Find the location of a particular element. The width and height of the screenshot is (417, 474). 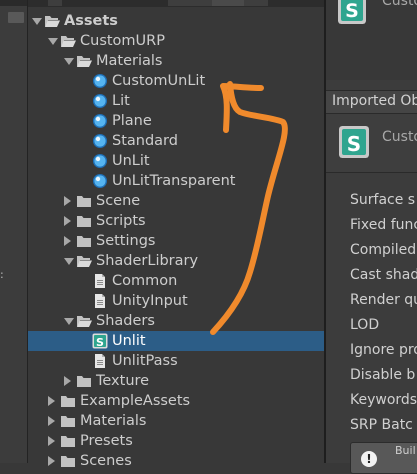

tree-row-label: Texture is located at coordinates (123, 381).